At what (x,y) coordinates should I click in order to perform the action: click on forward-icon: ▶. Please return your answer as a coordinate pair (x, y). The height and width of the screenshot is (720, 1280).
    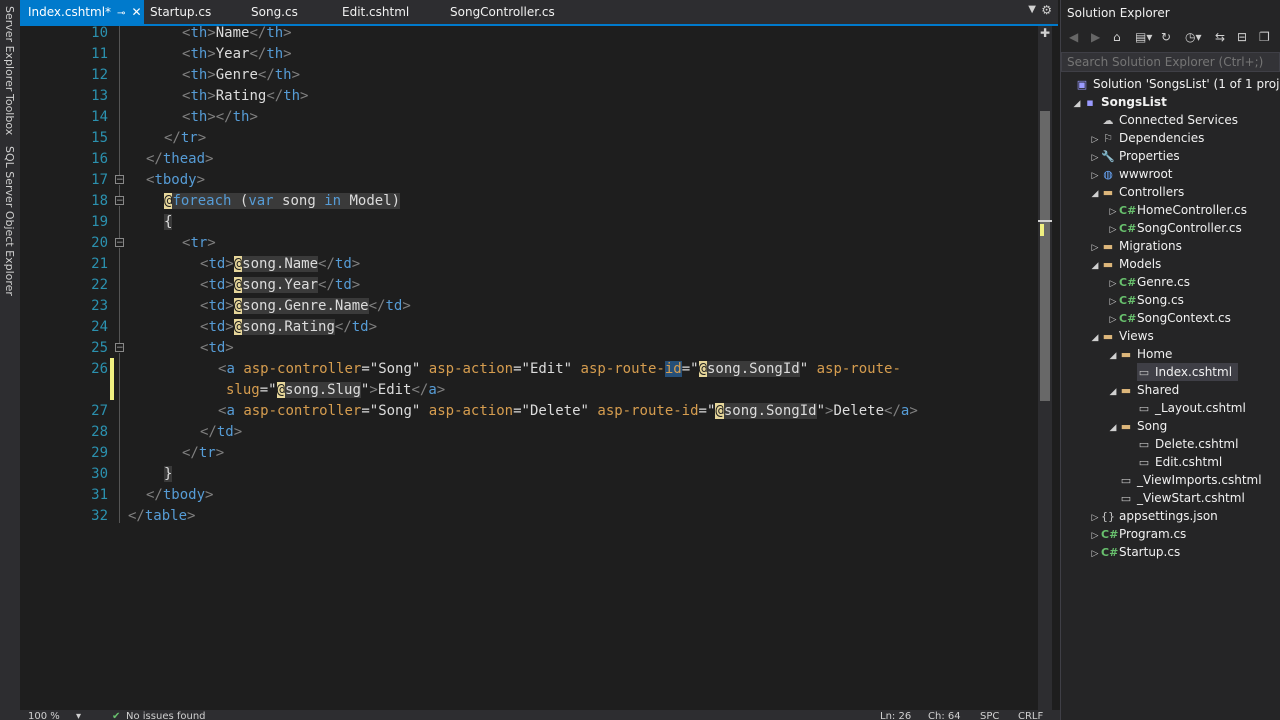
    Looking at the image, I should click on (1095, 37).